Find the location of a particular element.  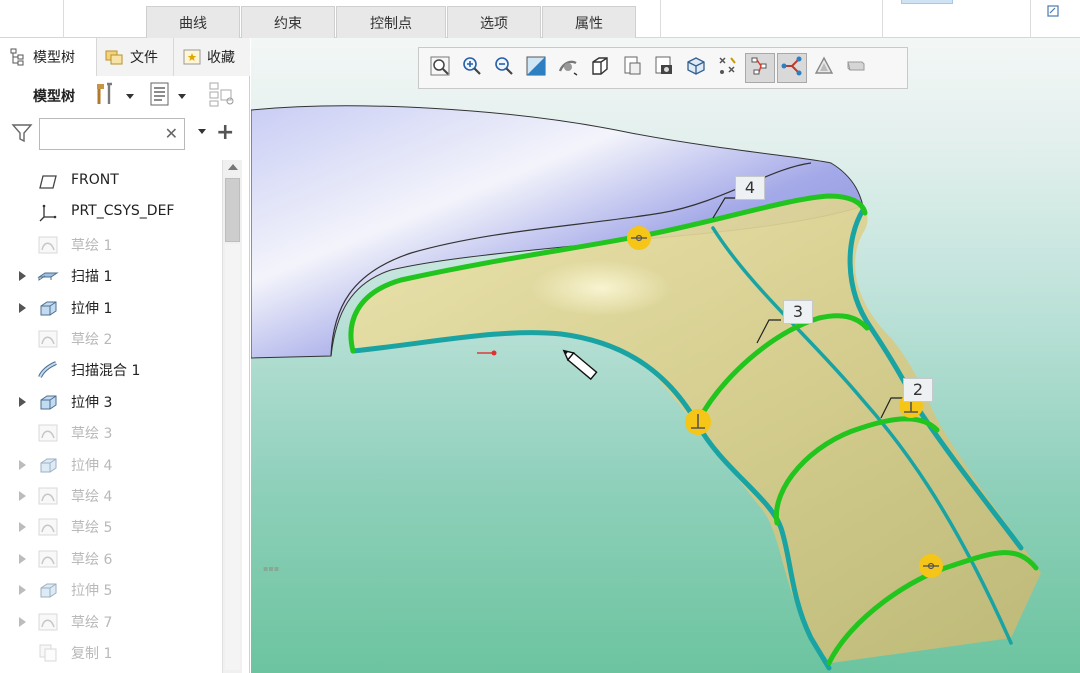

model-tree-item: 扫描混合 1 is located at coordinates (111, 370).